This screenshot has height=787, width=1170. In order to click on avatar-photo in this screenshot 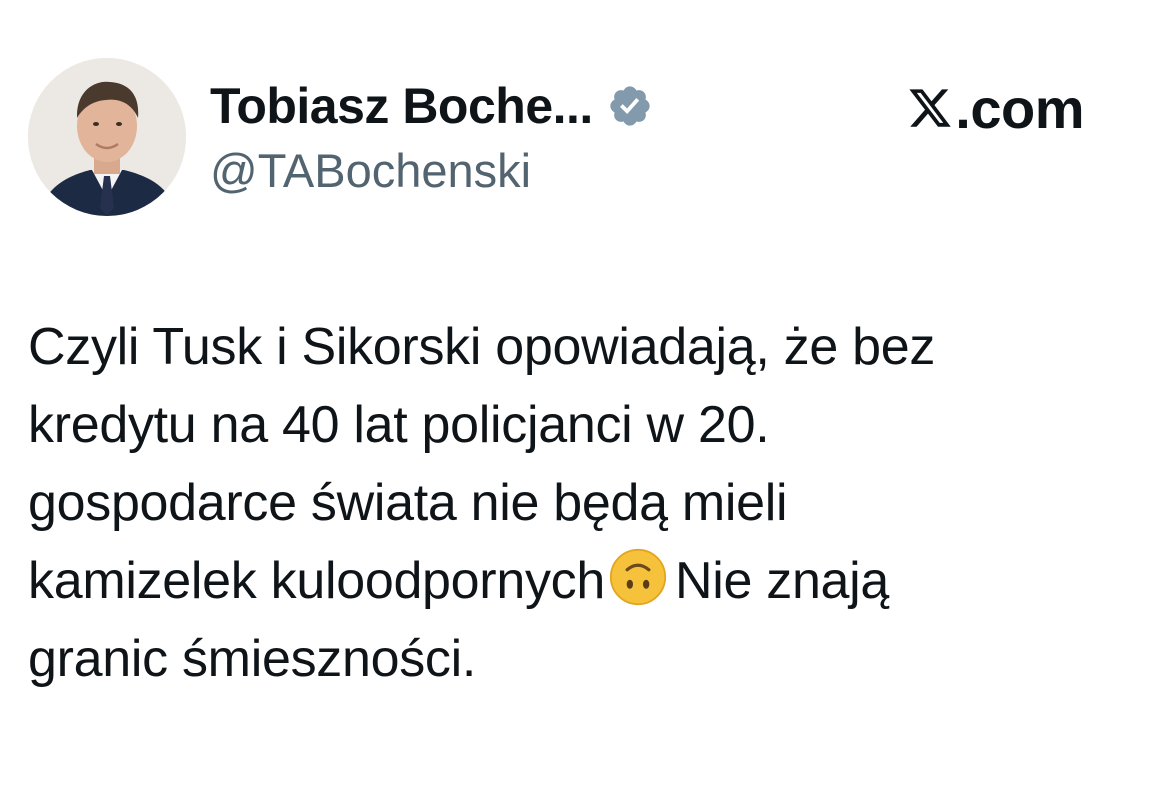, I will do `click(107, 137)`.